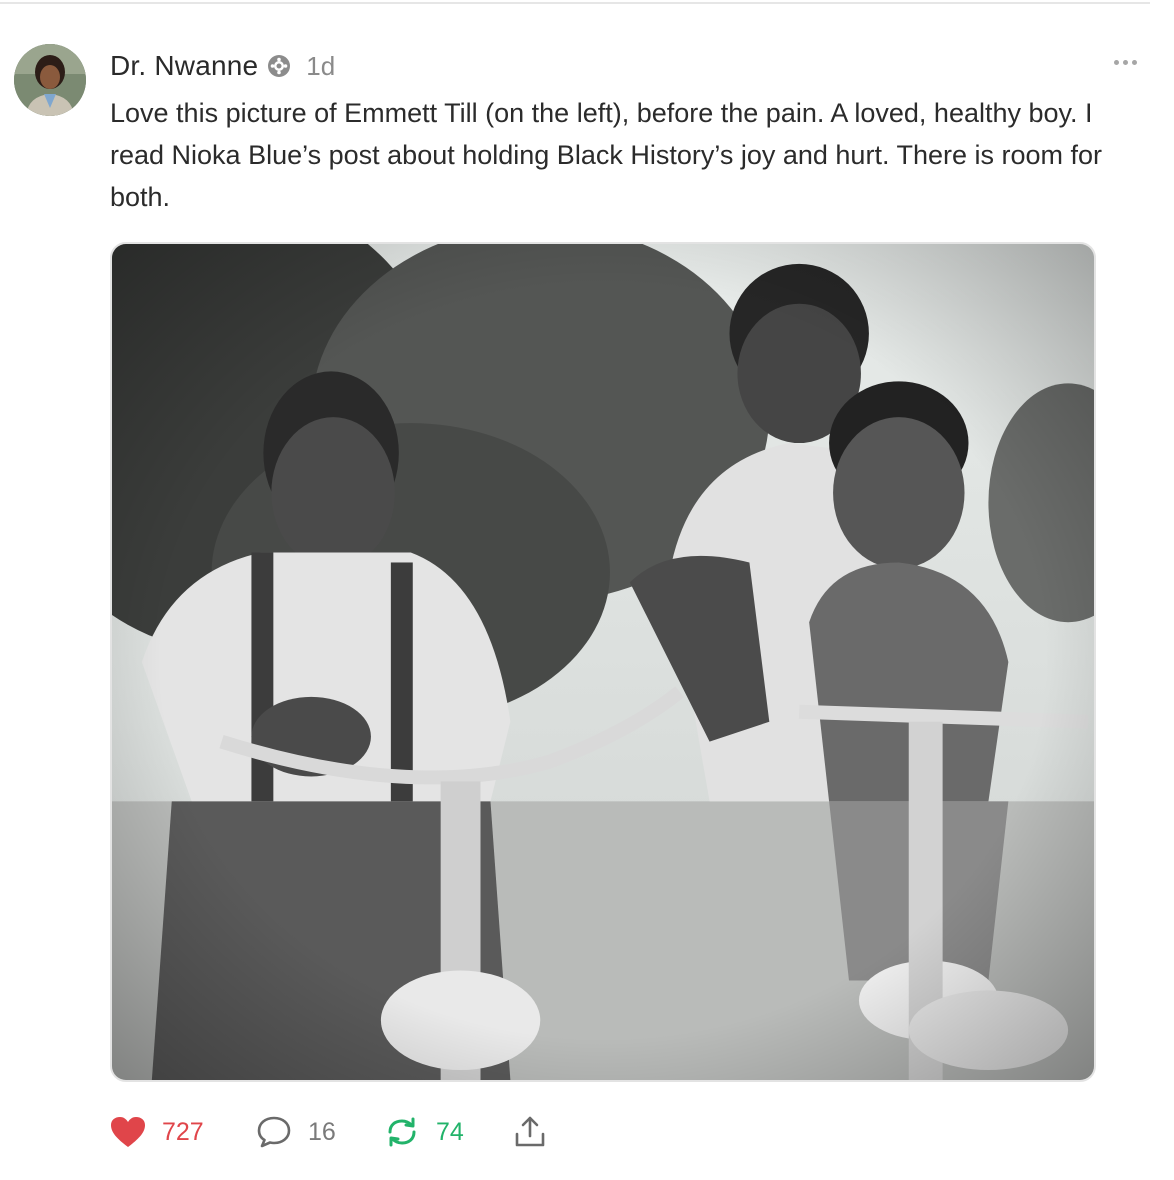 This screenshot has height=1180, width=1174. I want to click on share-button, so click(530, 1132).